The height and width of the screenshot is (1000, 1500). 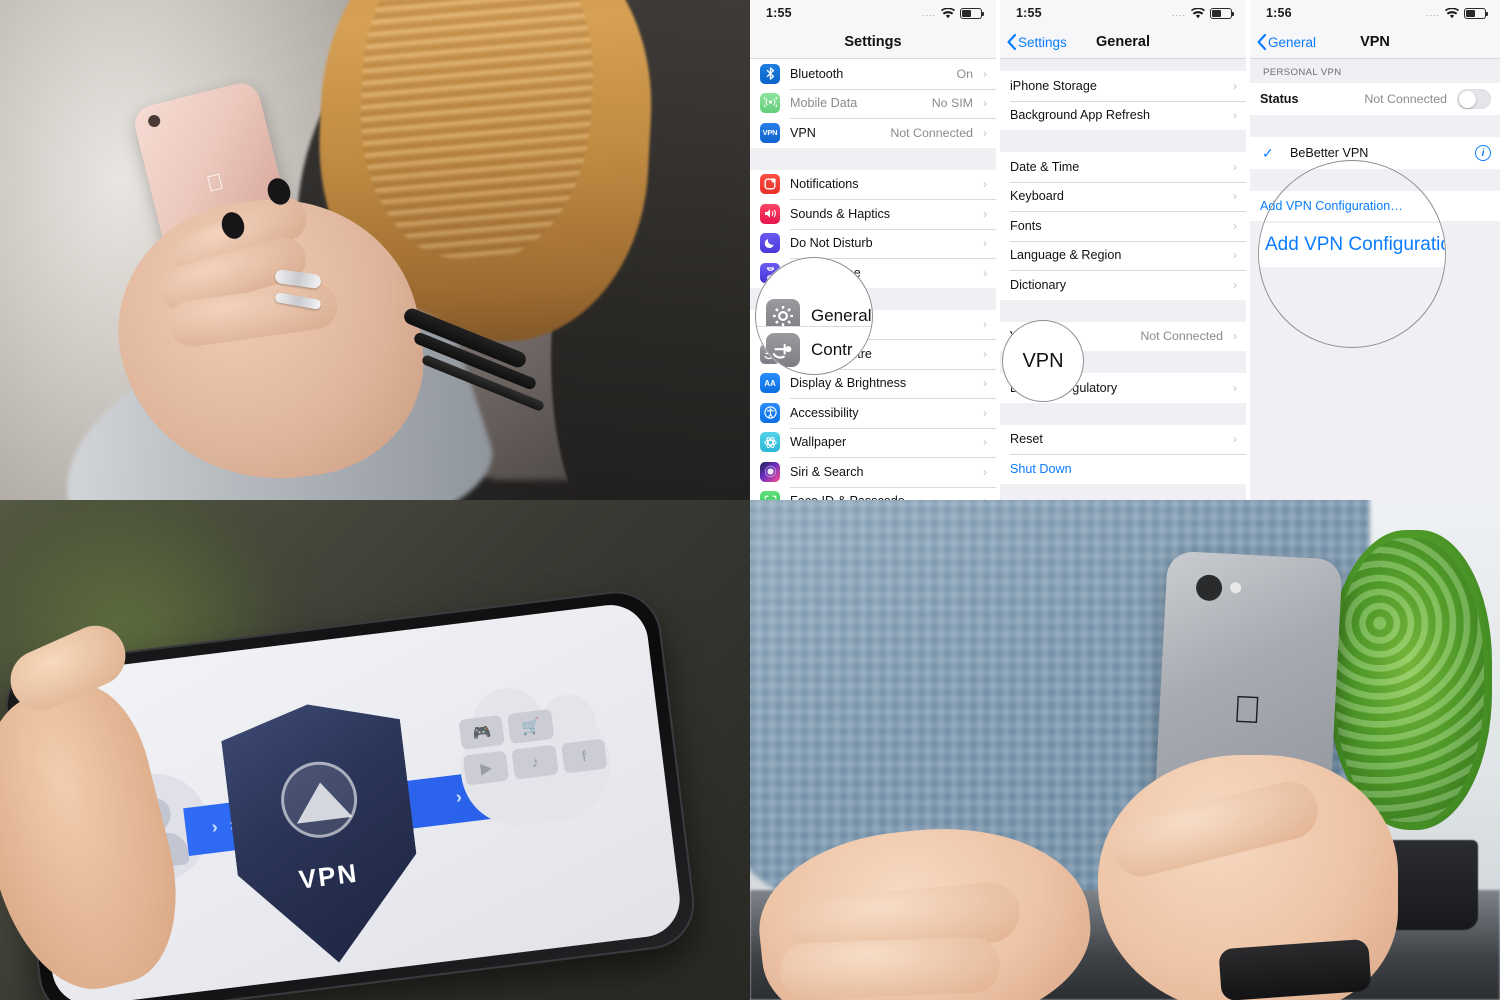 I want to click on row-label: Sounds & Haptics, so click(x=840, y=213).